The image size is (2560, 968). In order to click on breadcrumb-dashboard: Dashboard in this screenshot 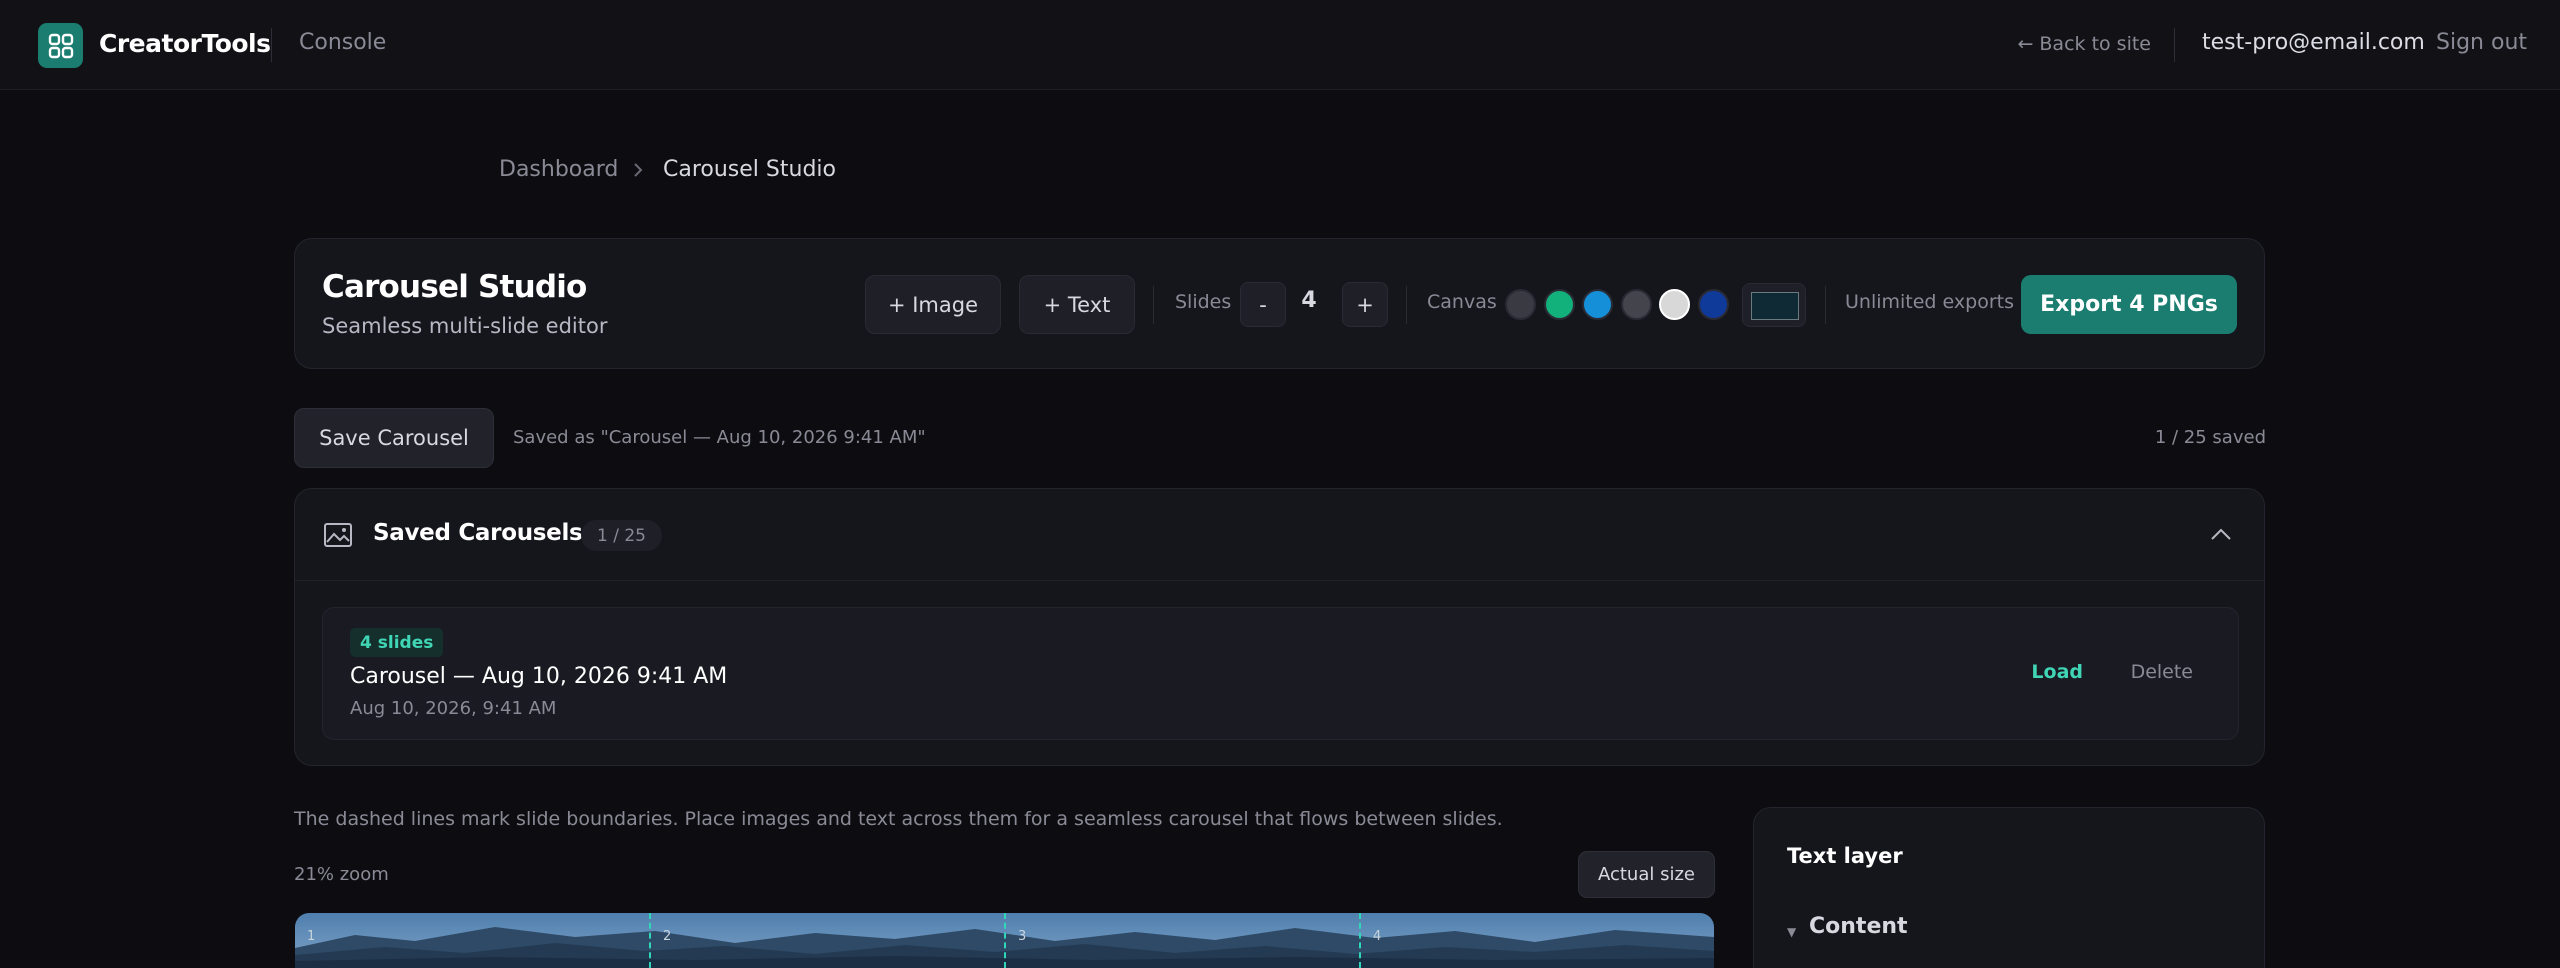, I will do `click(558, 169)`.